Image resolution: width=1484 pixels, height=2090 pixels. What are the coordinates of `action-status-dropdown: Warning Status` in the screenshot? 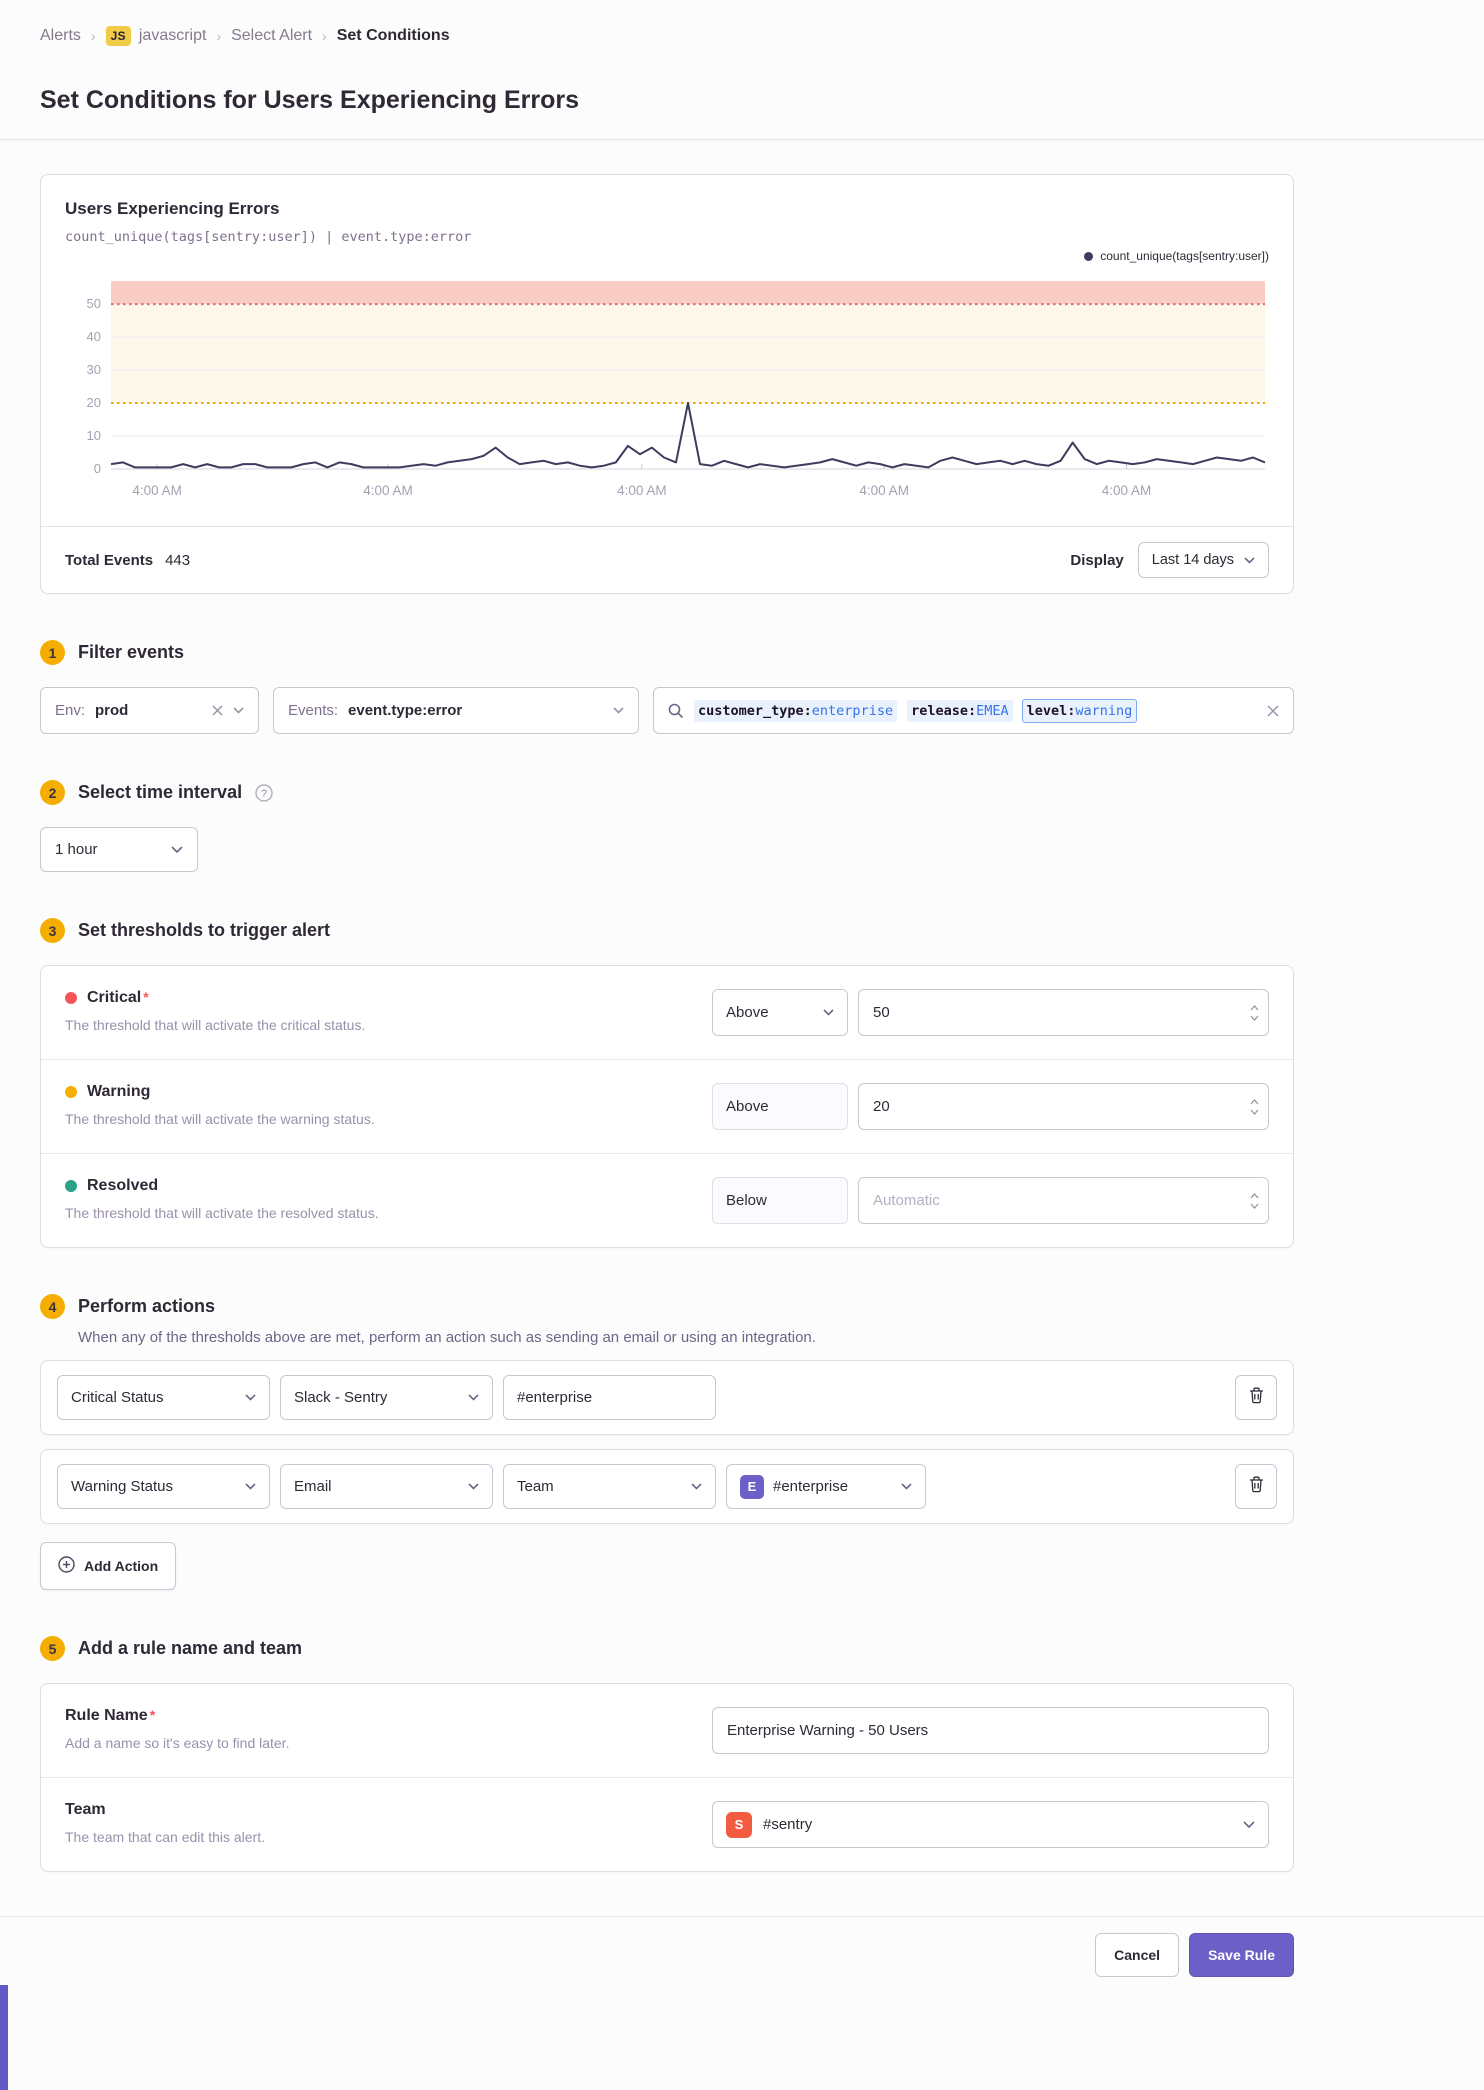 It's located at (163, 1486).